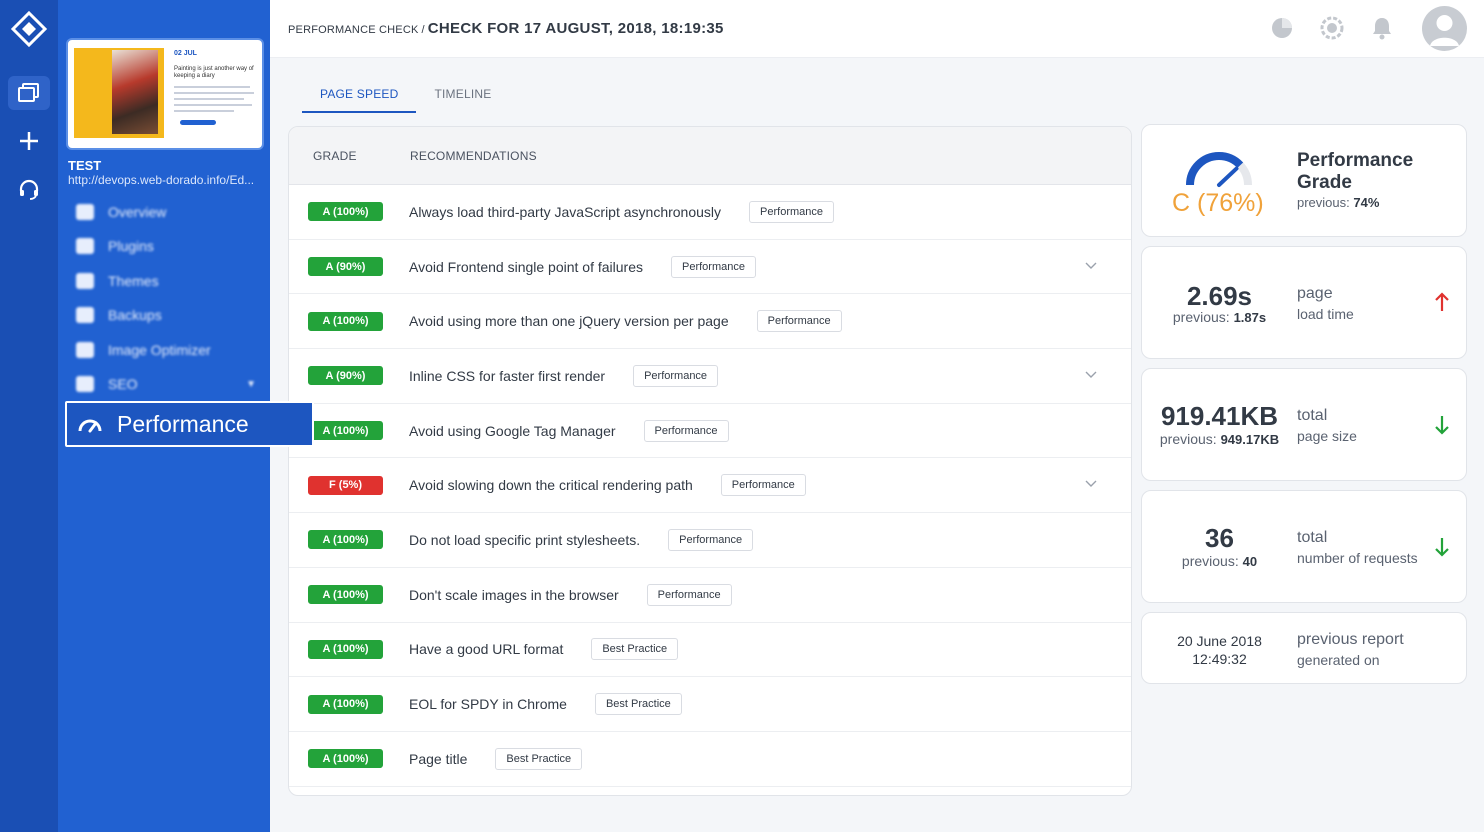  I want to click on cloud-icon, so click(85, 315).